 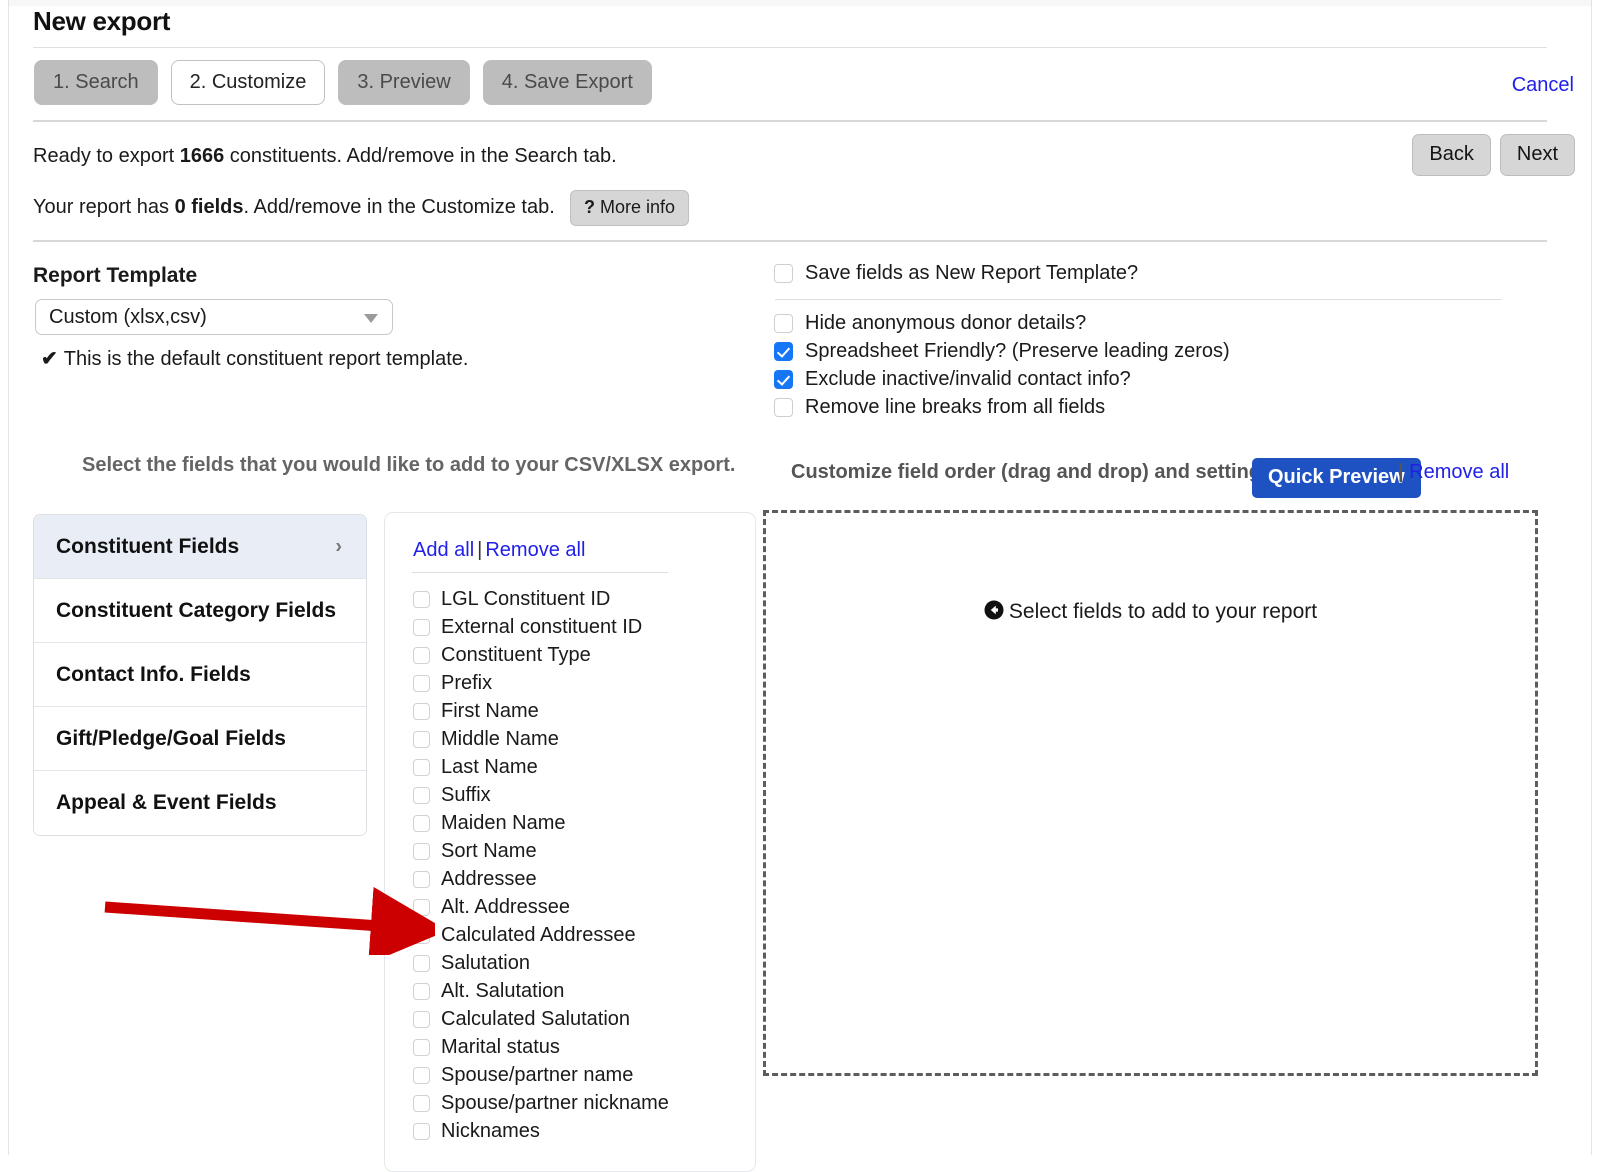 I want to click on wizard-nav-buttons: Back Next, so click(x=1493, y=155).